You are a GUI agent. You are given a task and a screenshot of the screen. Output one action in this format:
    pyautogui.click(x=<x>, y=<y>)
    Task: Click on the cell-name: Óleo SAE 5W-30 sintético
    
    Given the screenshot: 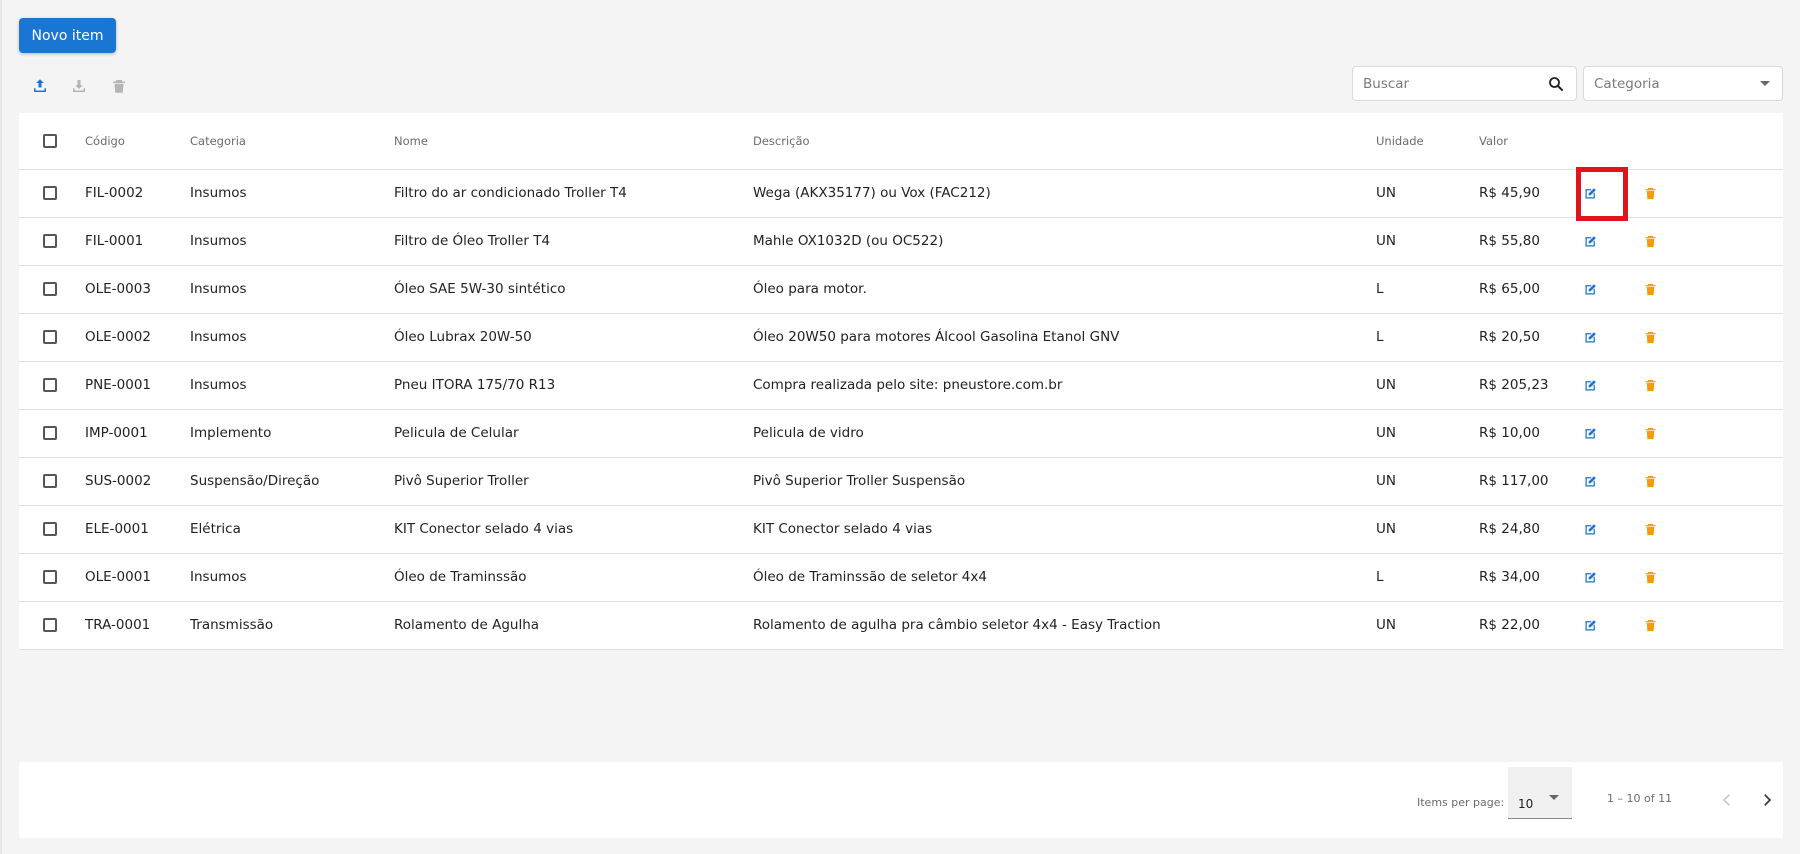 What is the action you would take?
    pyautogui.click(x=480, y=289)
    